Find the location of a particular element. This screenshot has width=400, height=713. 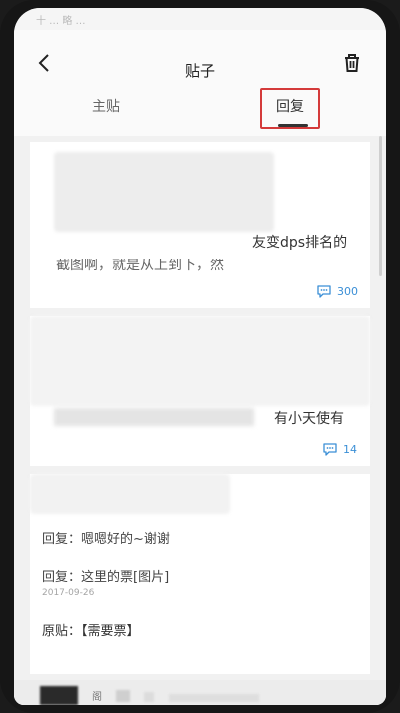

delete-button is located at coordinates (352, 63).